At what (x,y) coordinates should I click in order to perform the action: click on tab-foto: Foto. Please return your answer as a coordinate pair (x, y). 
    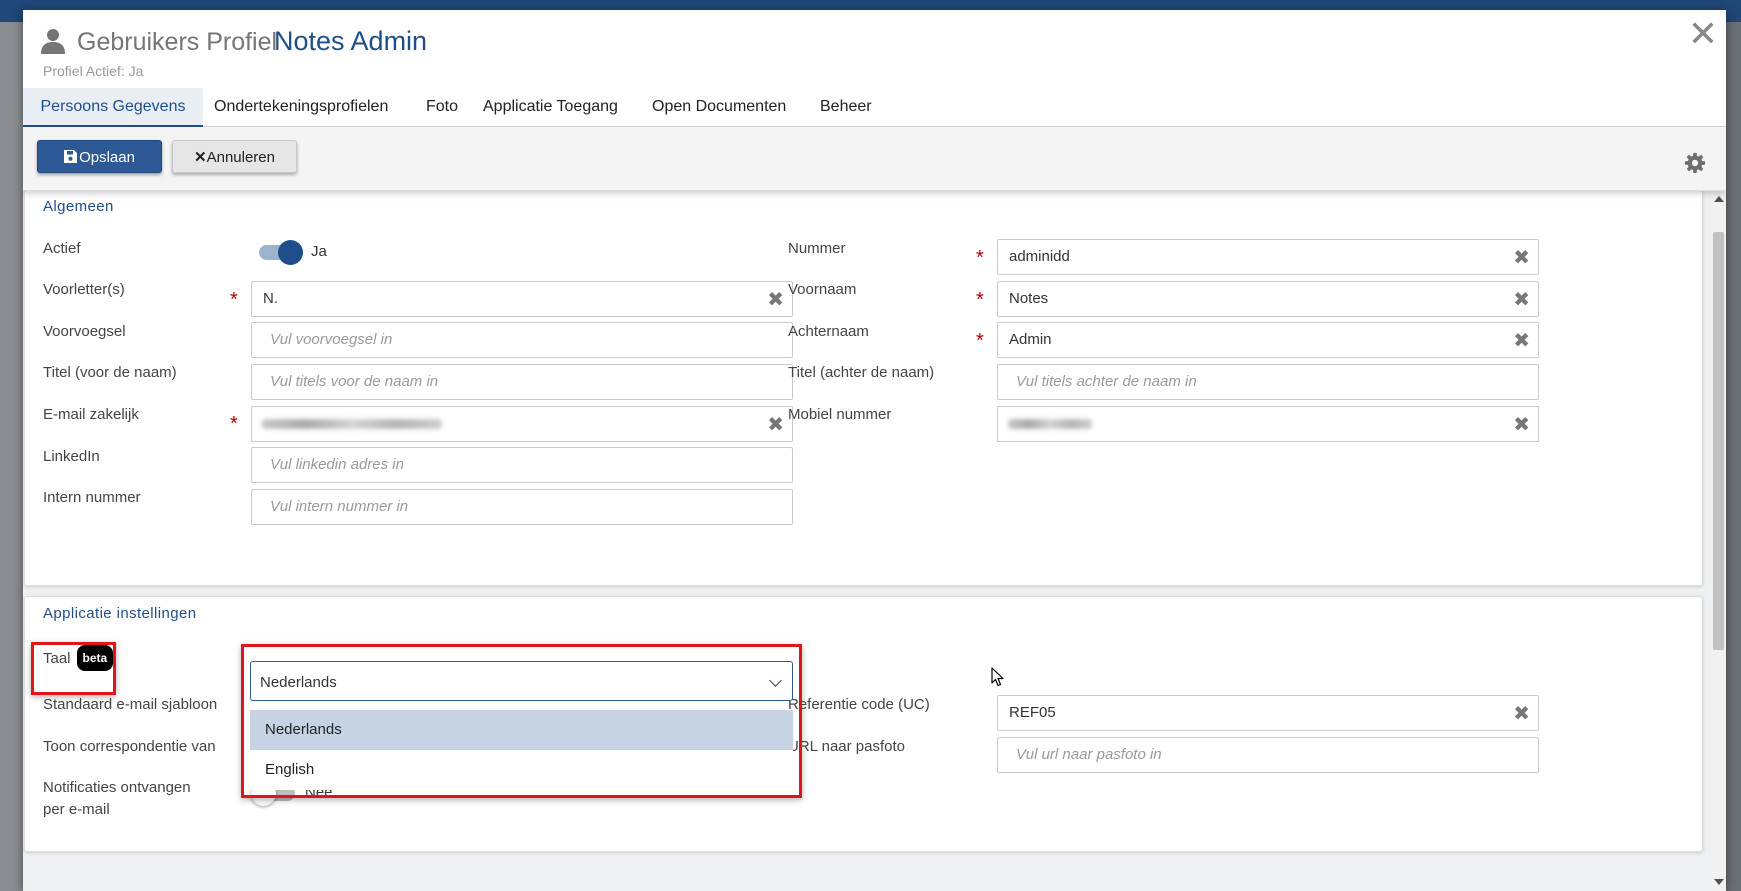
    Looking at the image, I should click on (442, 107).